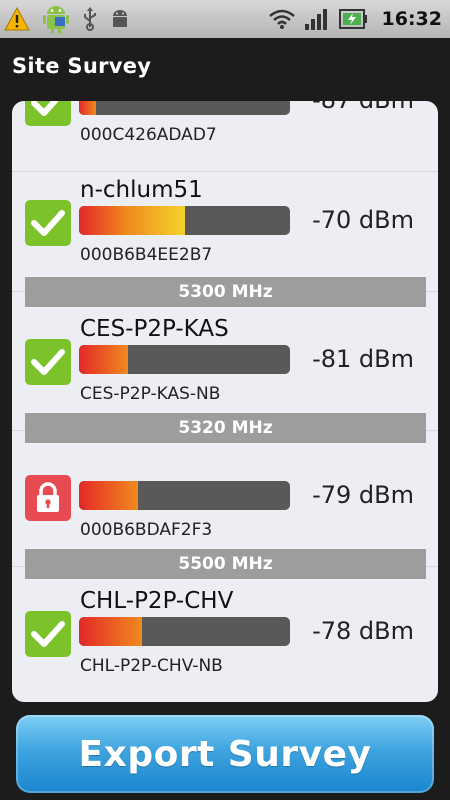 This screenshot has width=450, height=800. What do you see at coordinates (411, 19) in the screenshot?
I see `clock: 16:32` at bounding box center [411, 19].